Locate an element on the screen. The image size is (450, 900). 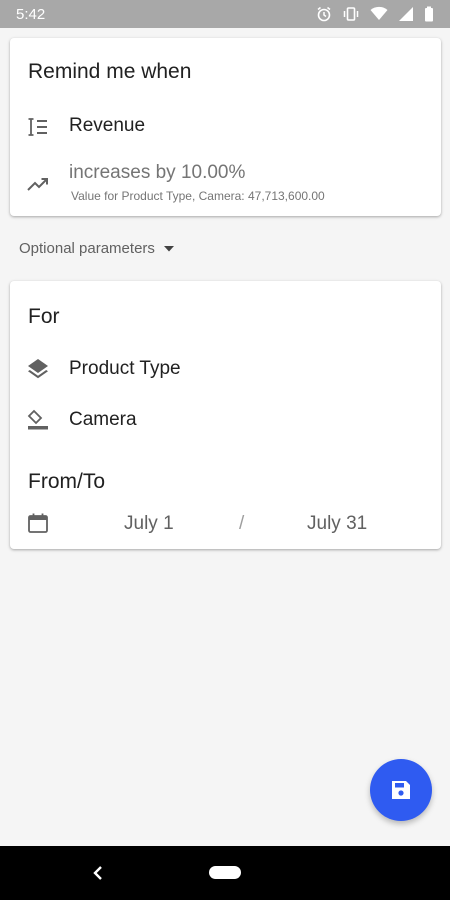
alarm-icon is located at coordinates (324, 14).